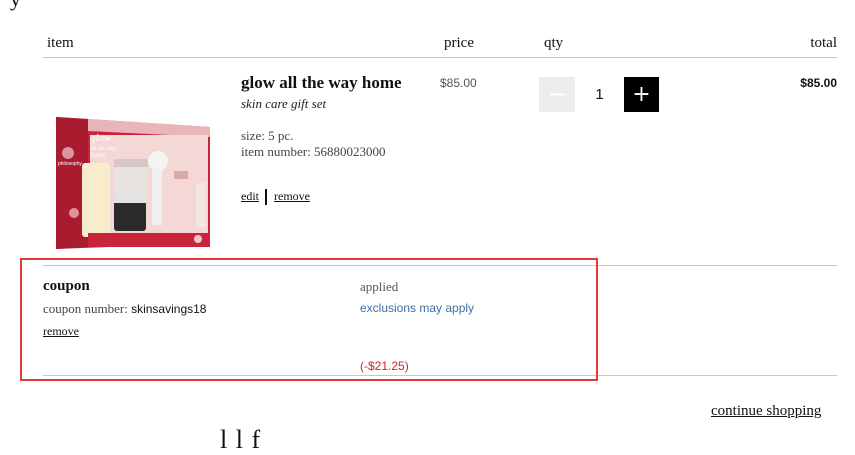  Describe the element at coordinates (766, 411) in the screenshot. I see `continue-shopping-link: continue shopping` at that location.